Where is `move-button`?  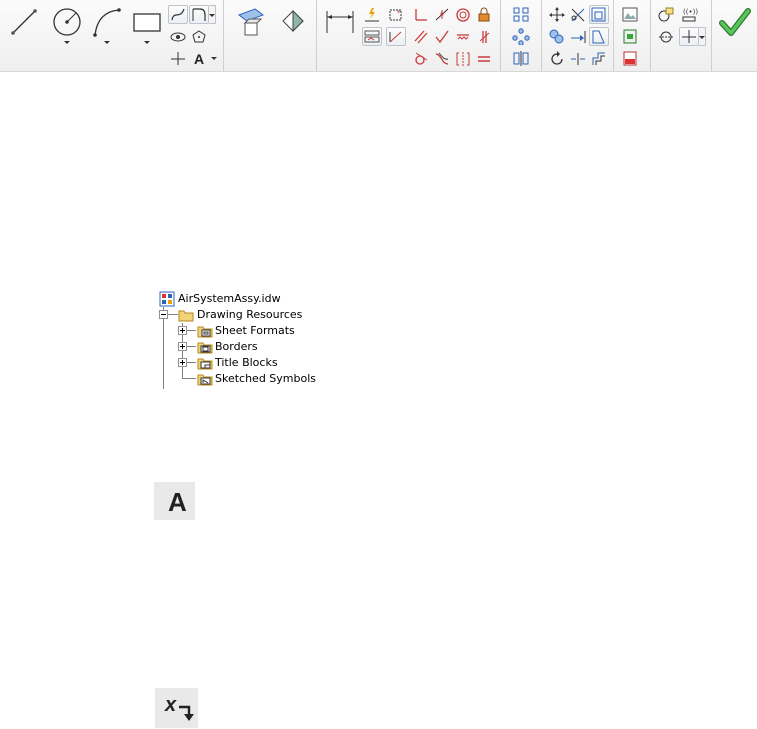
move-button is located at coordinates (557, 14).